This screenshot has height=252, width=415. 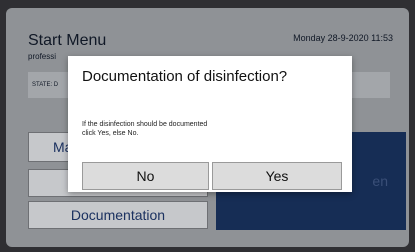 I want to click on no-button: No, so click(x=145, y=176).